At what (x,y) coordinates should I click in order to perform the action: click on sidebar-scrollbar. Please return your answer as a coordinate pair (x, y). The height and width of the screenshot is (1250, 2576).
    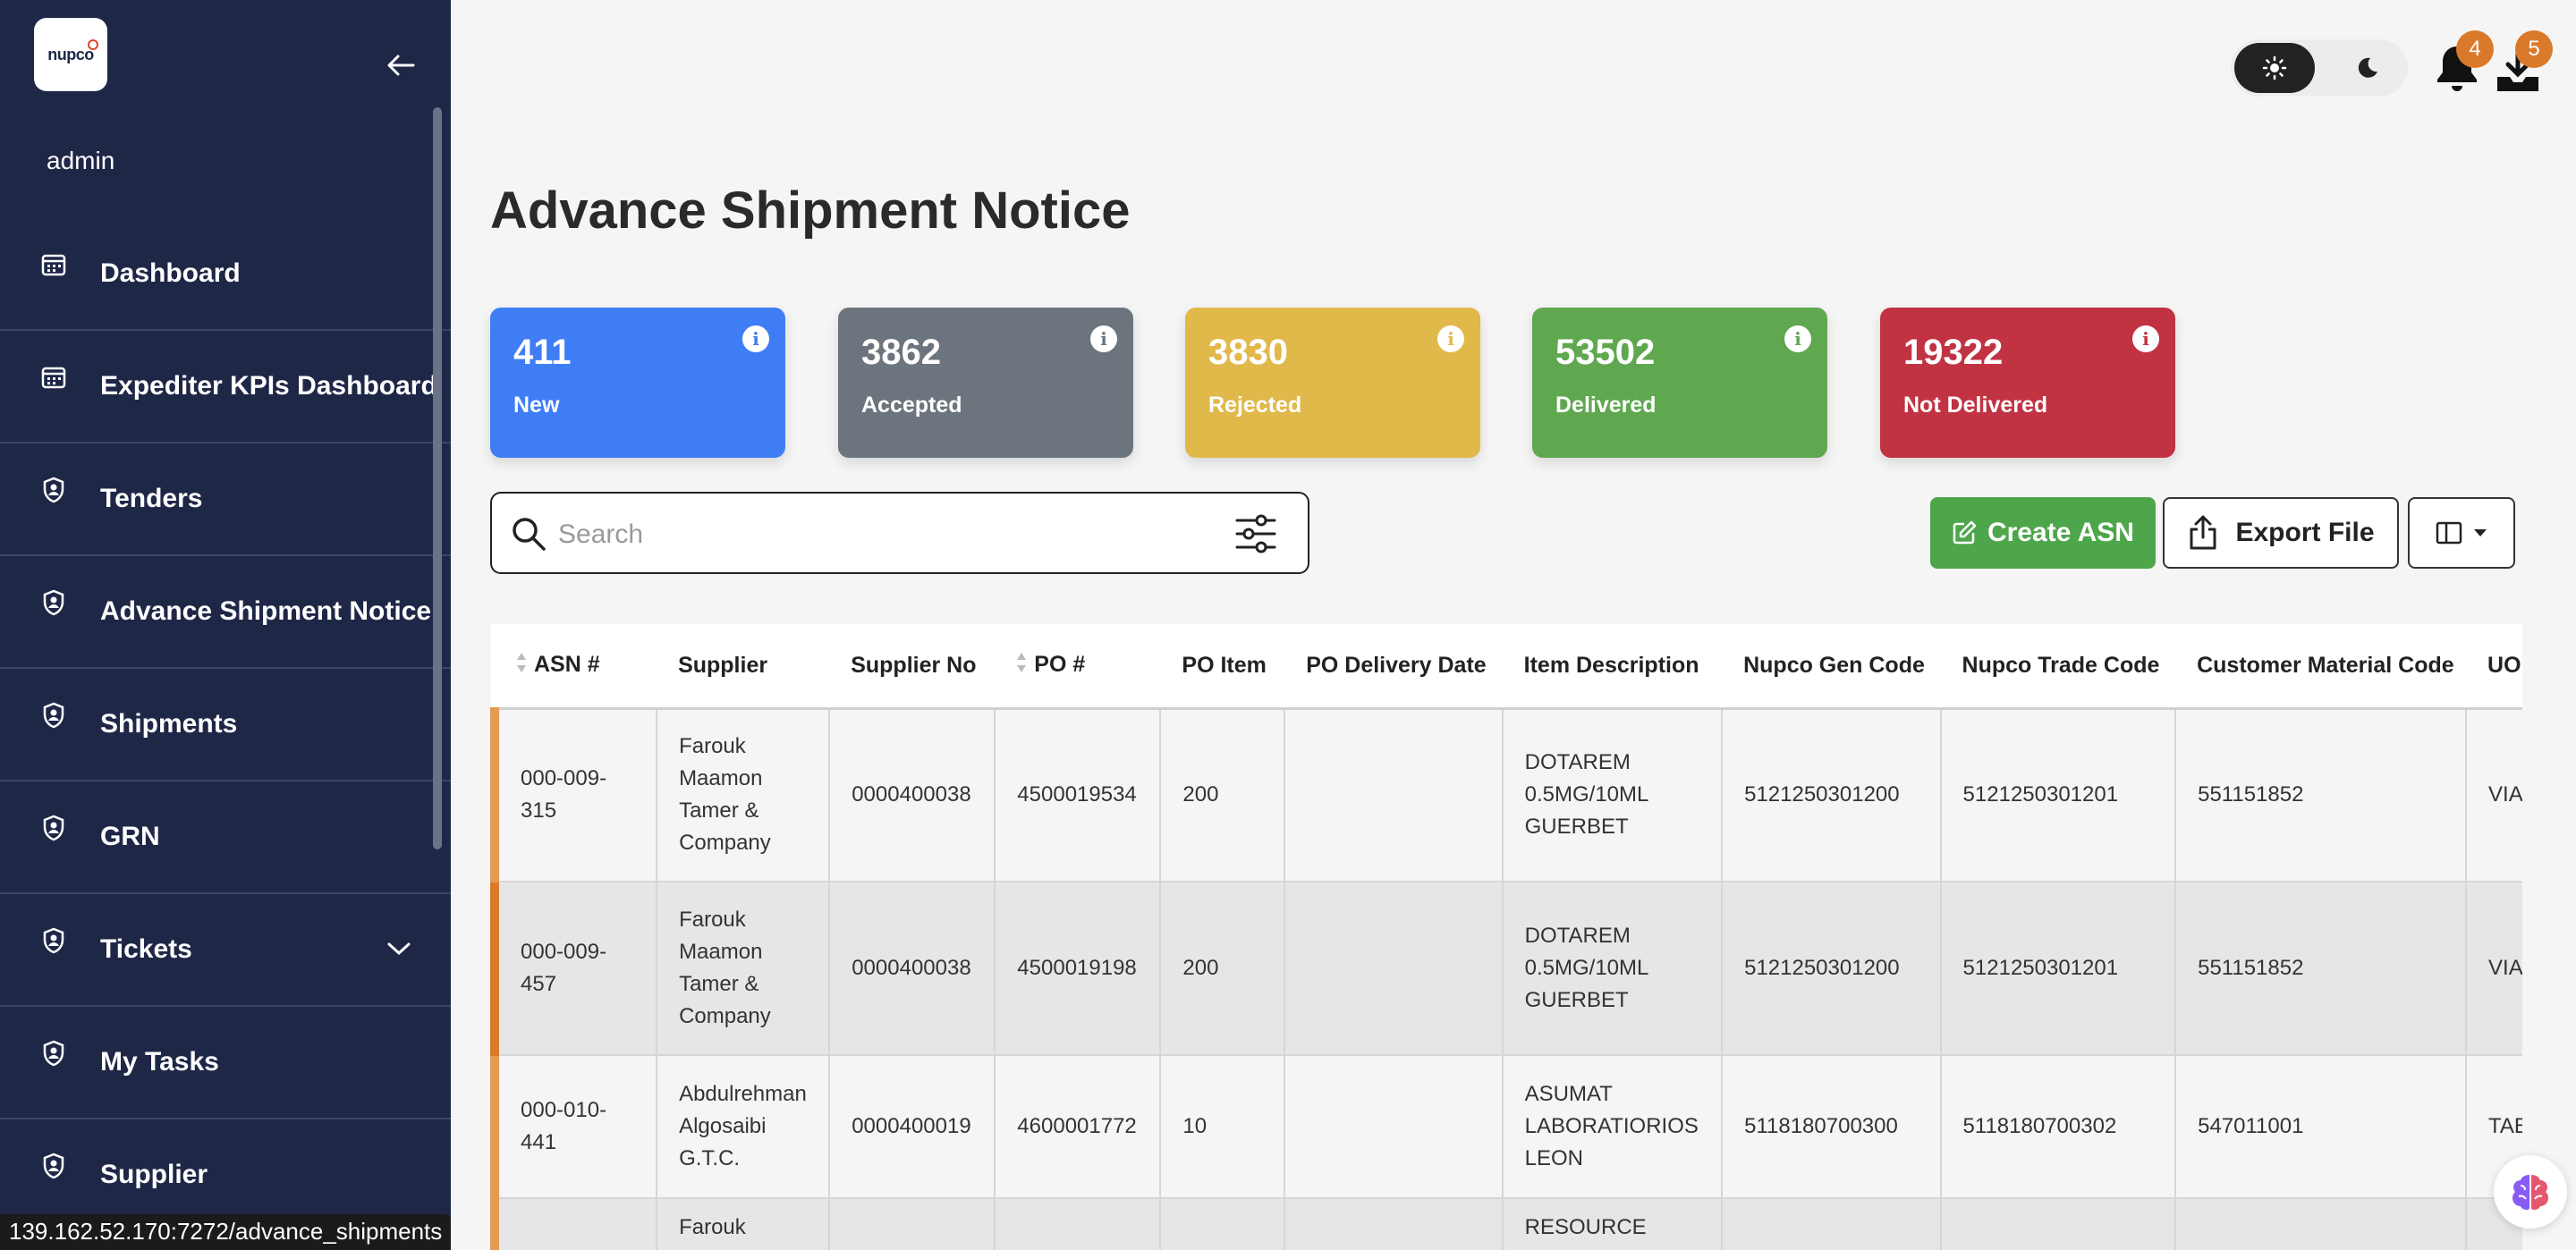
    Looking at the image, I should click on (437, 478).